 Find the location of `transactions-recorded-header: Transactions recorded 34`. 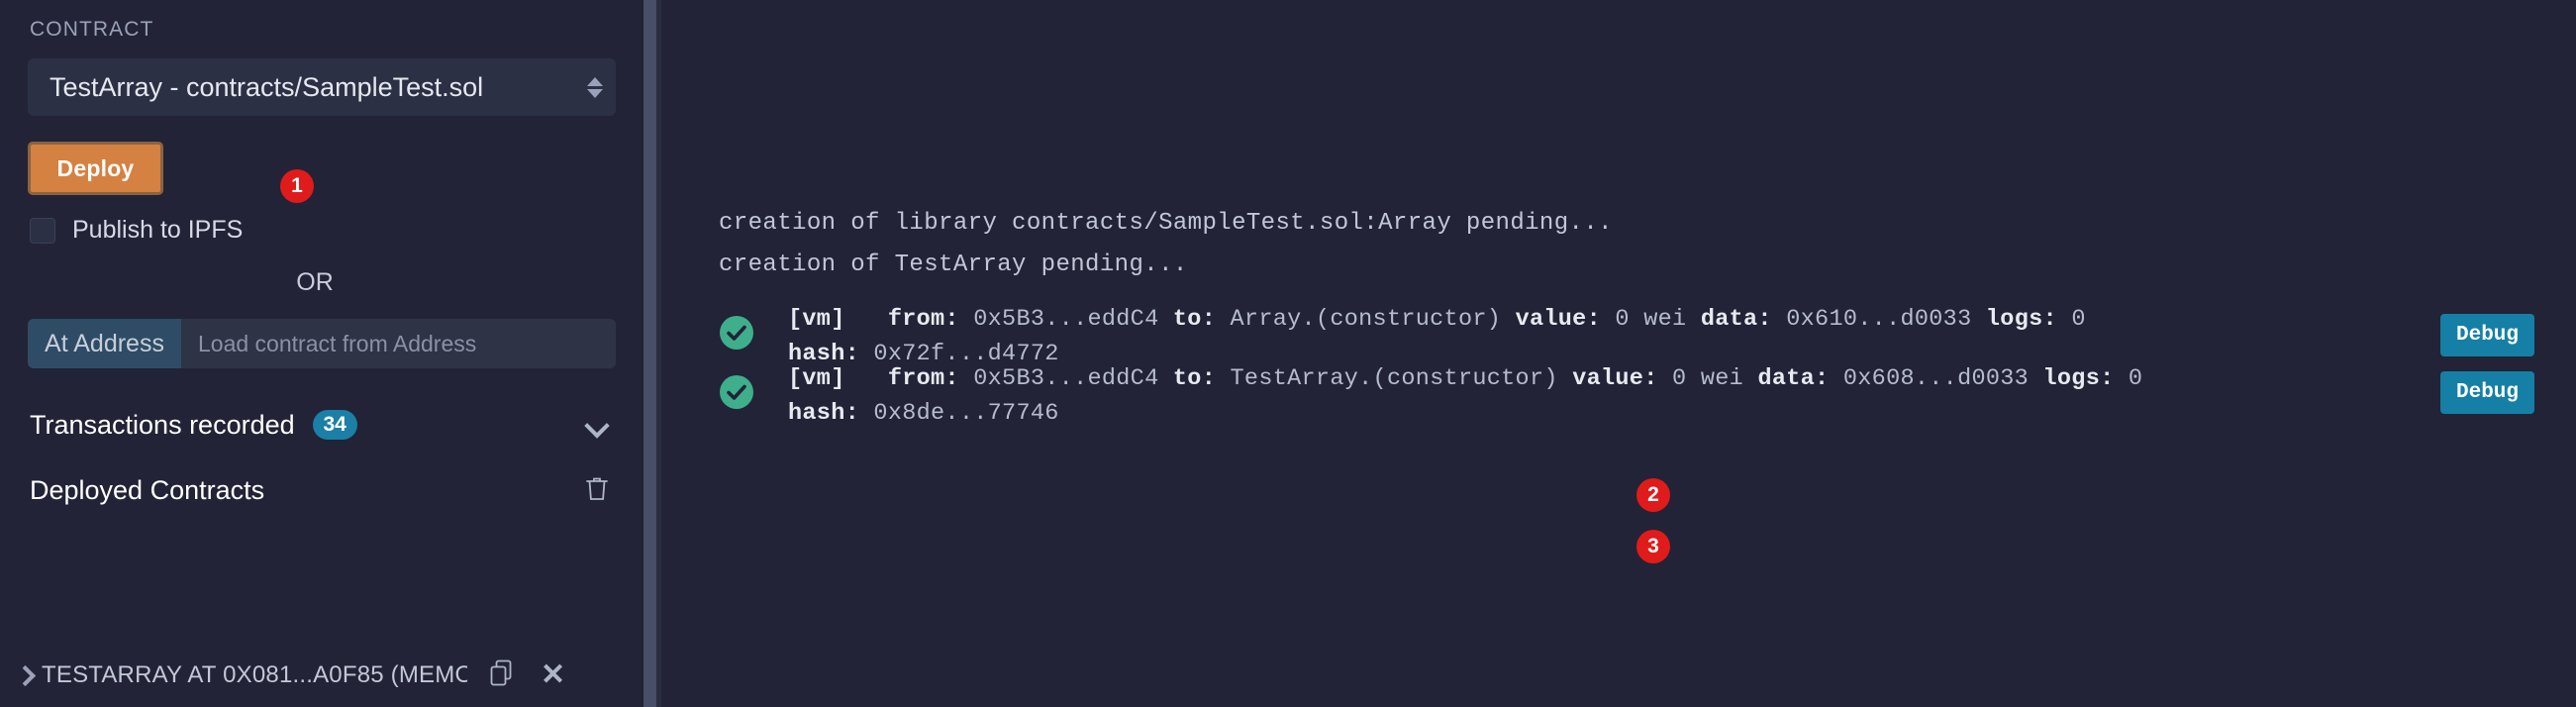

transactions-recorded-header: Transactions recorded 34 is located at coordinates (322, 425).